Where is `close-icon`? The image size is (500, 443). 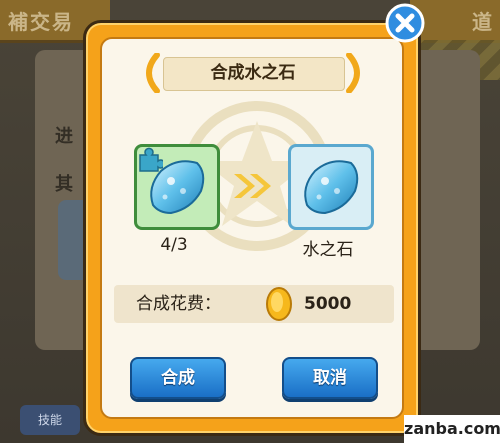 close-icon is located at coordinates (405, 23).